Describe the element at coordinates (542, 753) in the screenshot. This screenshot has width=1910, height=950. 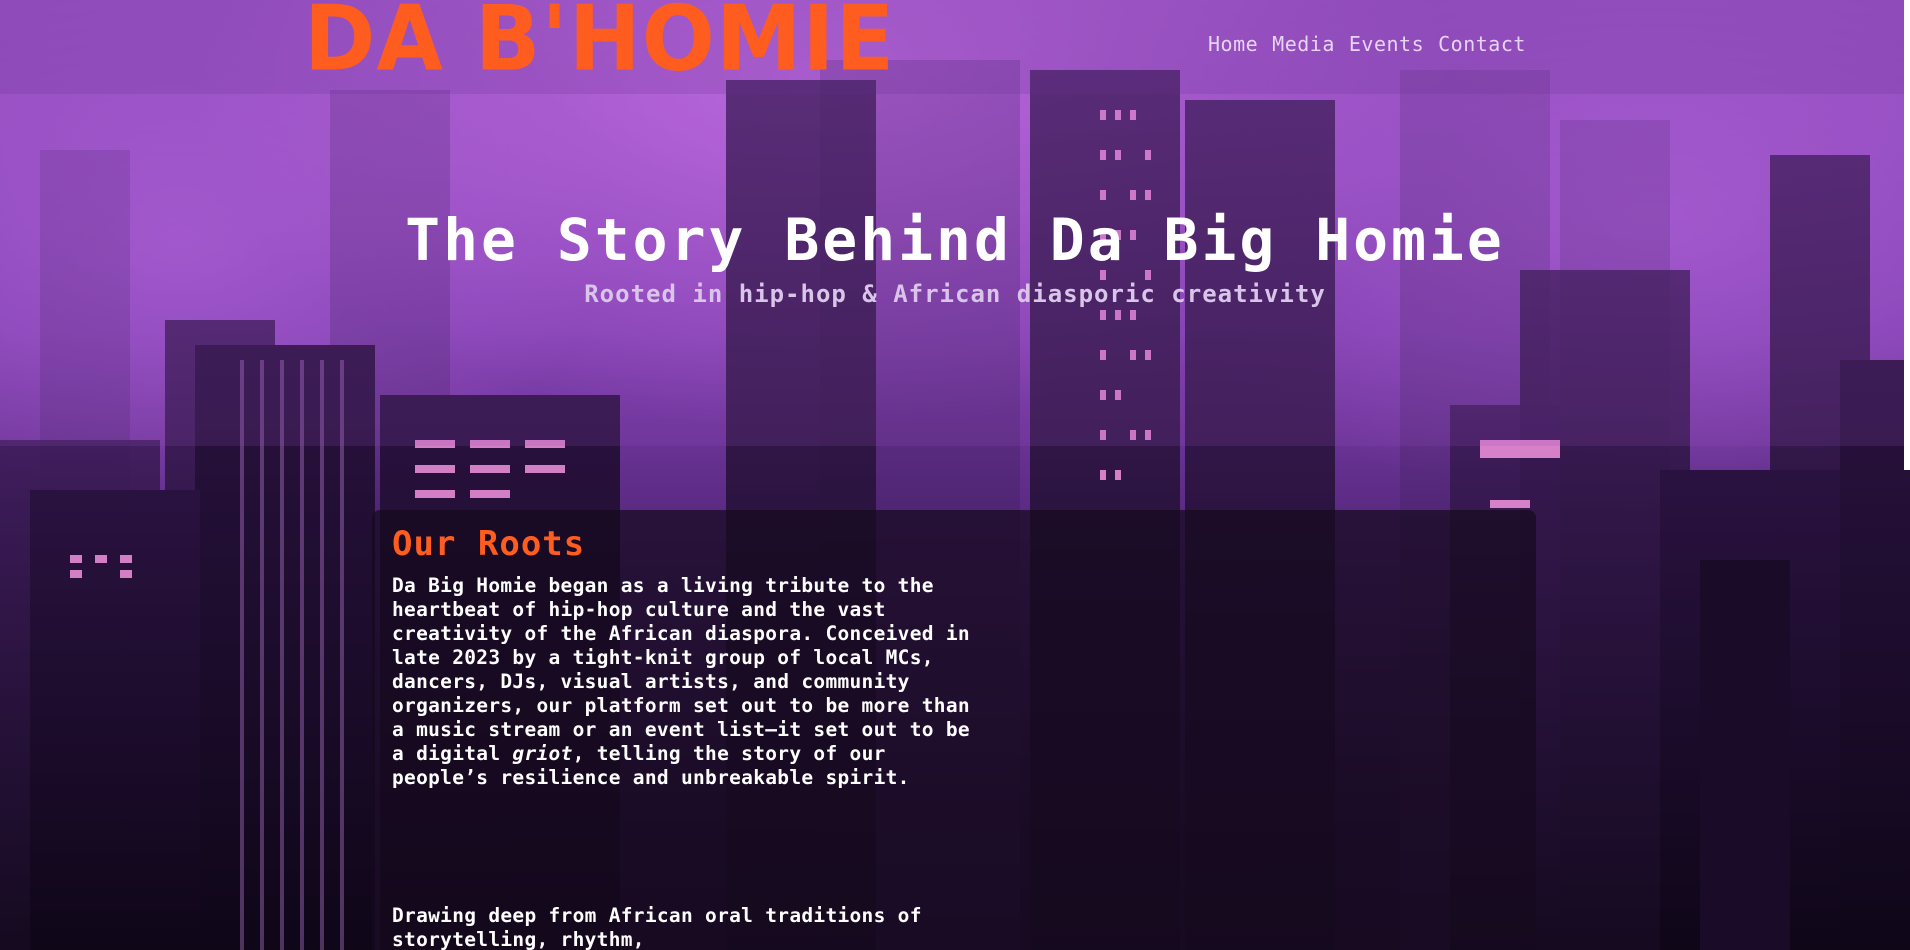
I see `roots-paragraph-1-emphasis: griot` at that location.